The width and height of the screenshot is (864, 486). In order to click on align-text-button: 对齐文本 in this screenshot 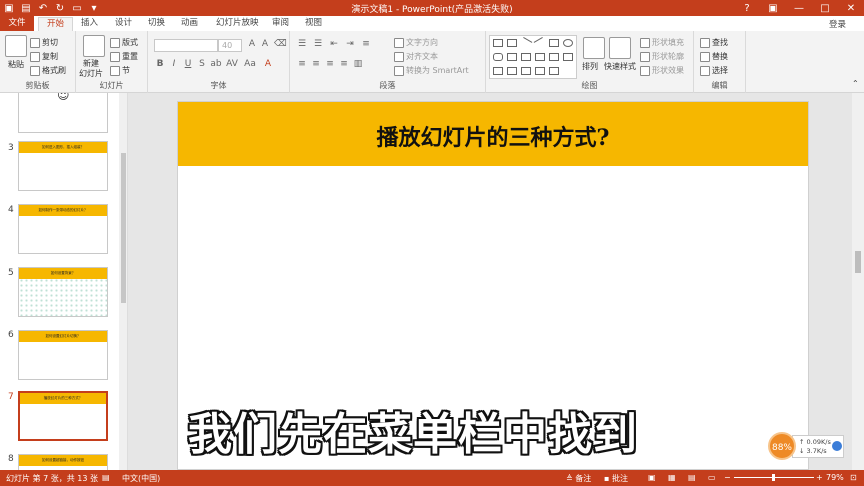, I will do `click(416, 56)`.